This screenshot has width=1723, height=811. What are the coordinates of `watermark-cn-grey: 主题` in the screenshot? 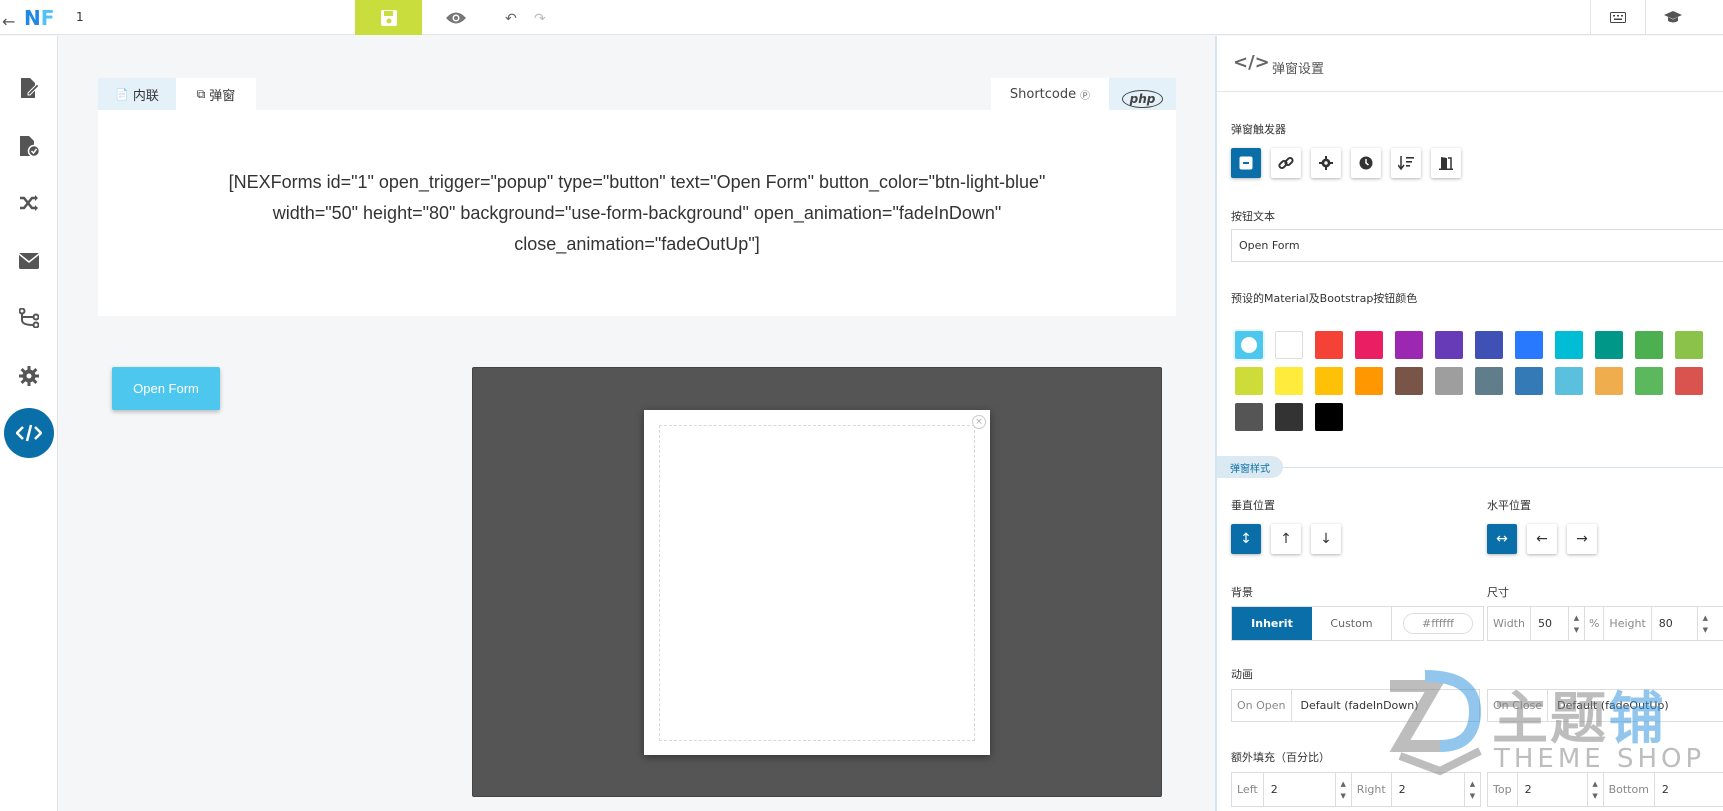 It's located at (1550, 719).